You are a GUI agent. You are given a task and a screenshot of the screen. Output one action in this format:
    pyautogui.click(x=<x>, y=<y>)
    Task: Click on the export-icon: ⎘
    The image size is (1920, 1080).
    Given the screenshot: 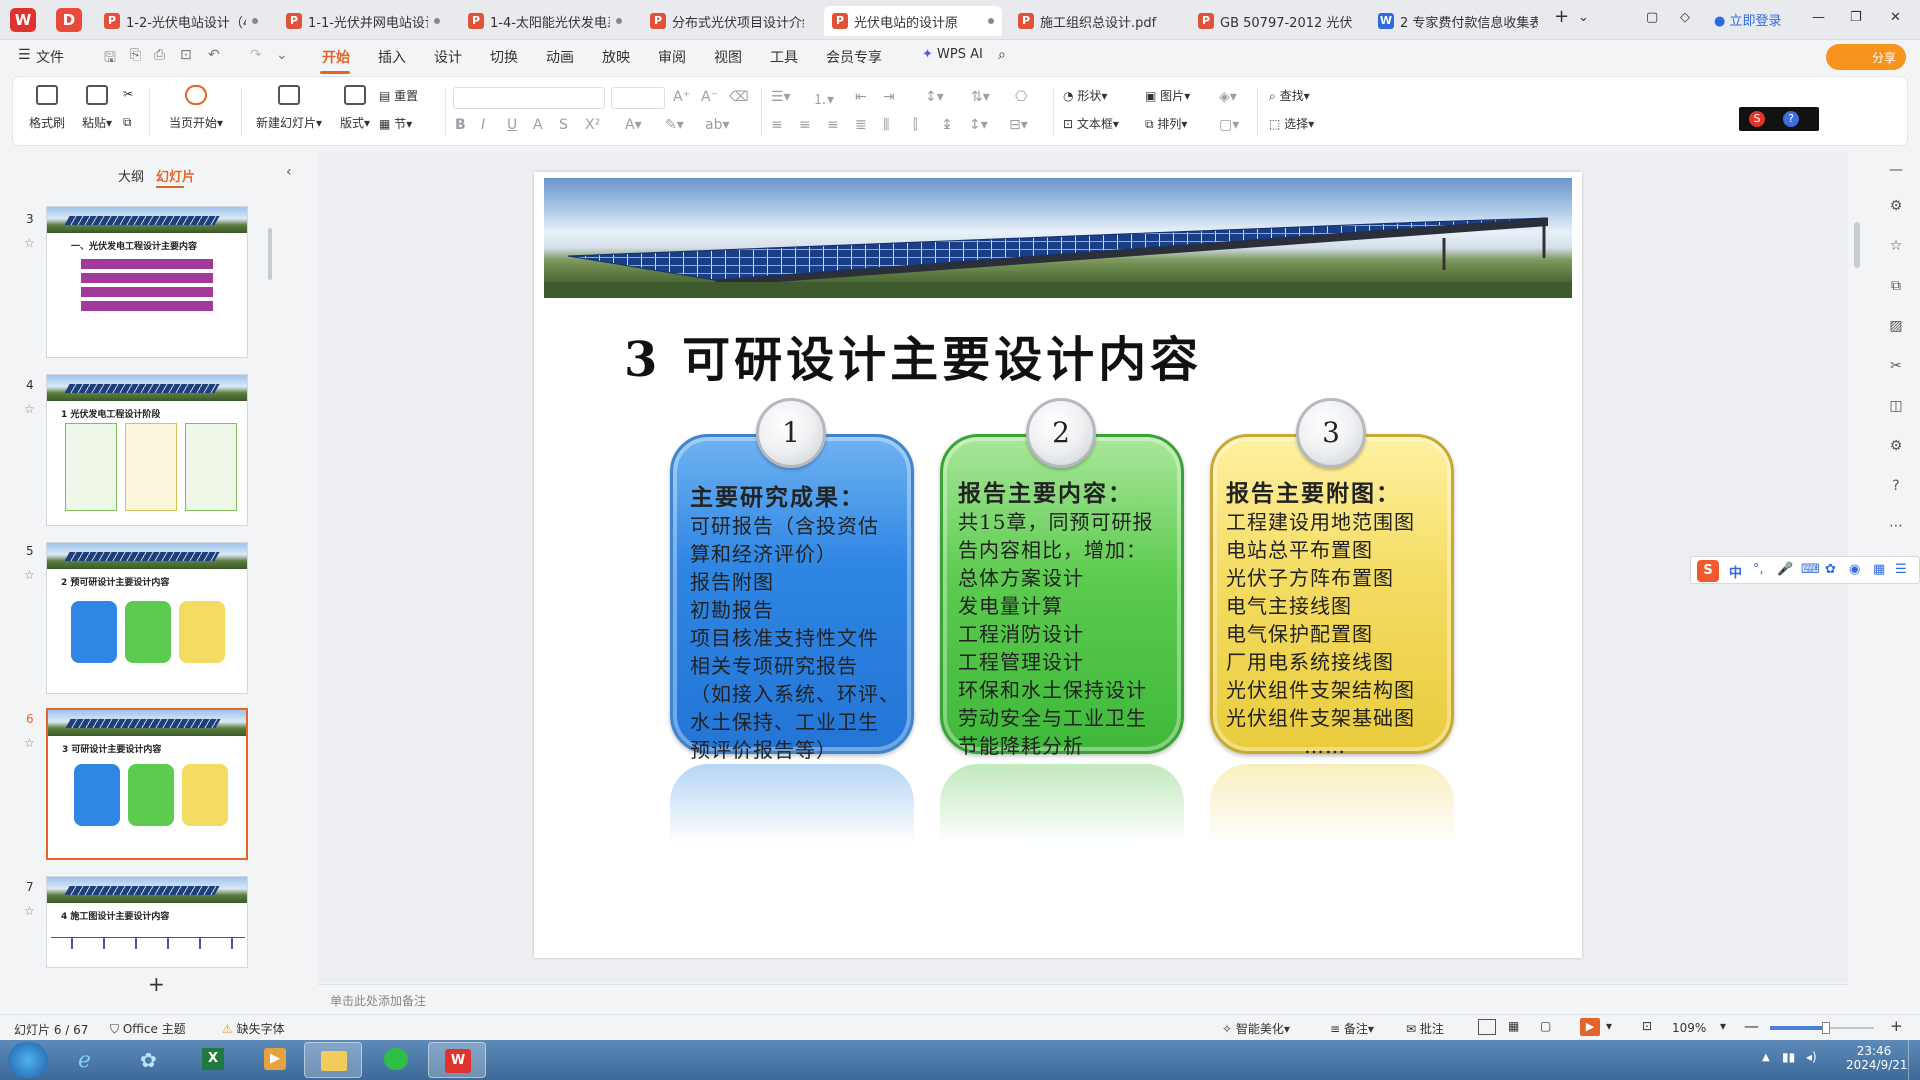 What is the action you would take?
    pyautogui.click(x=135, y=55)
    